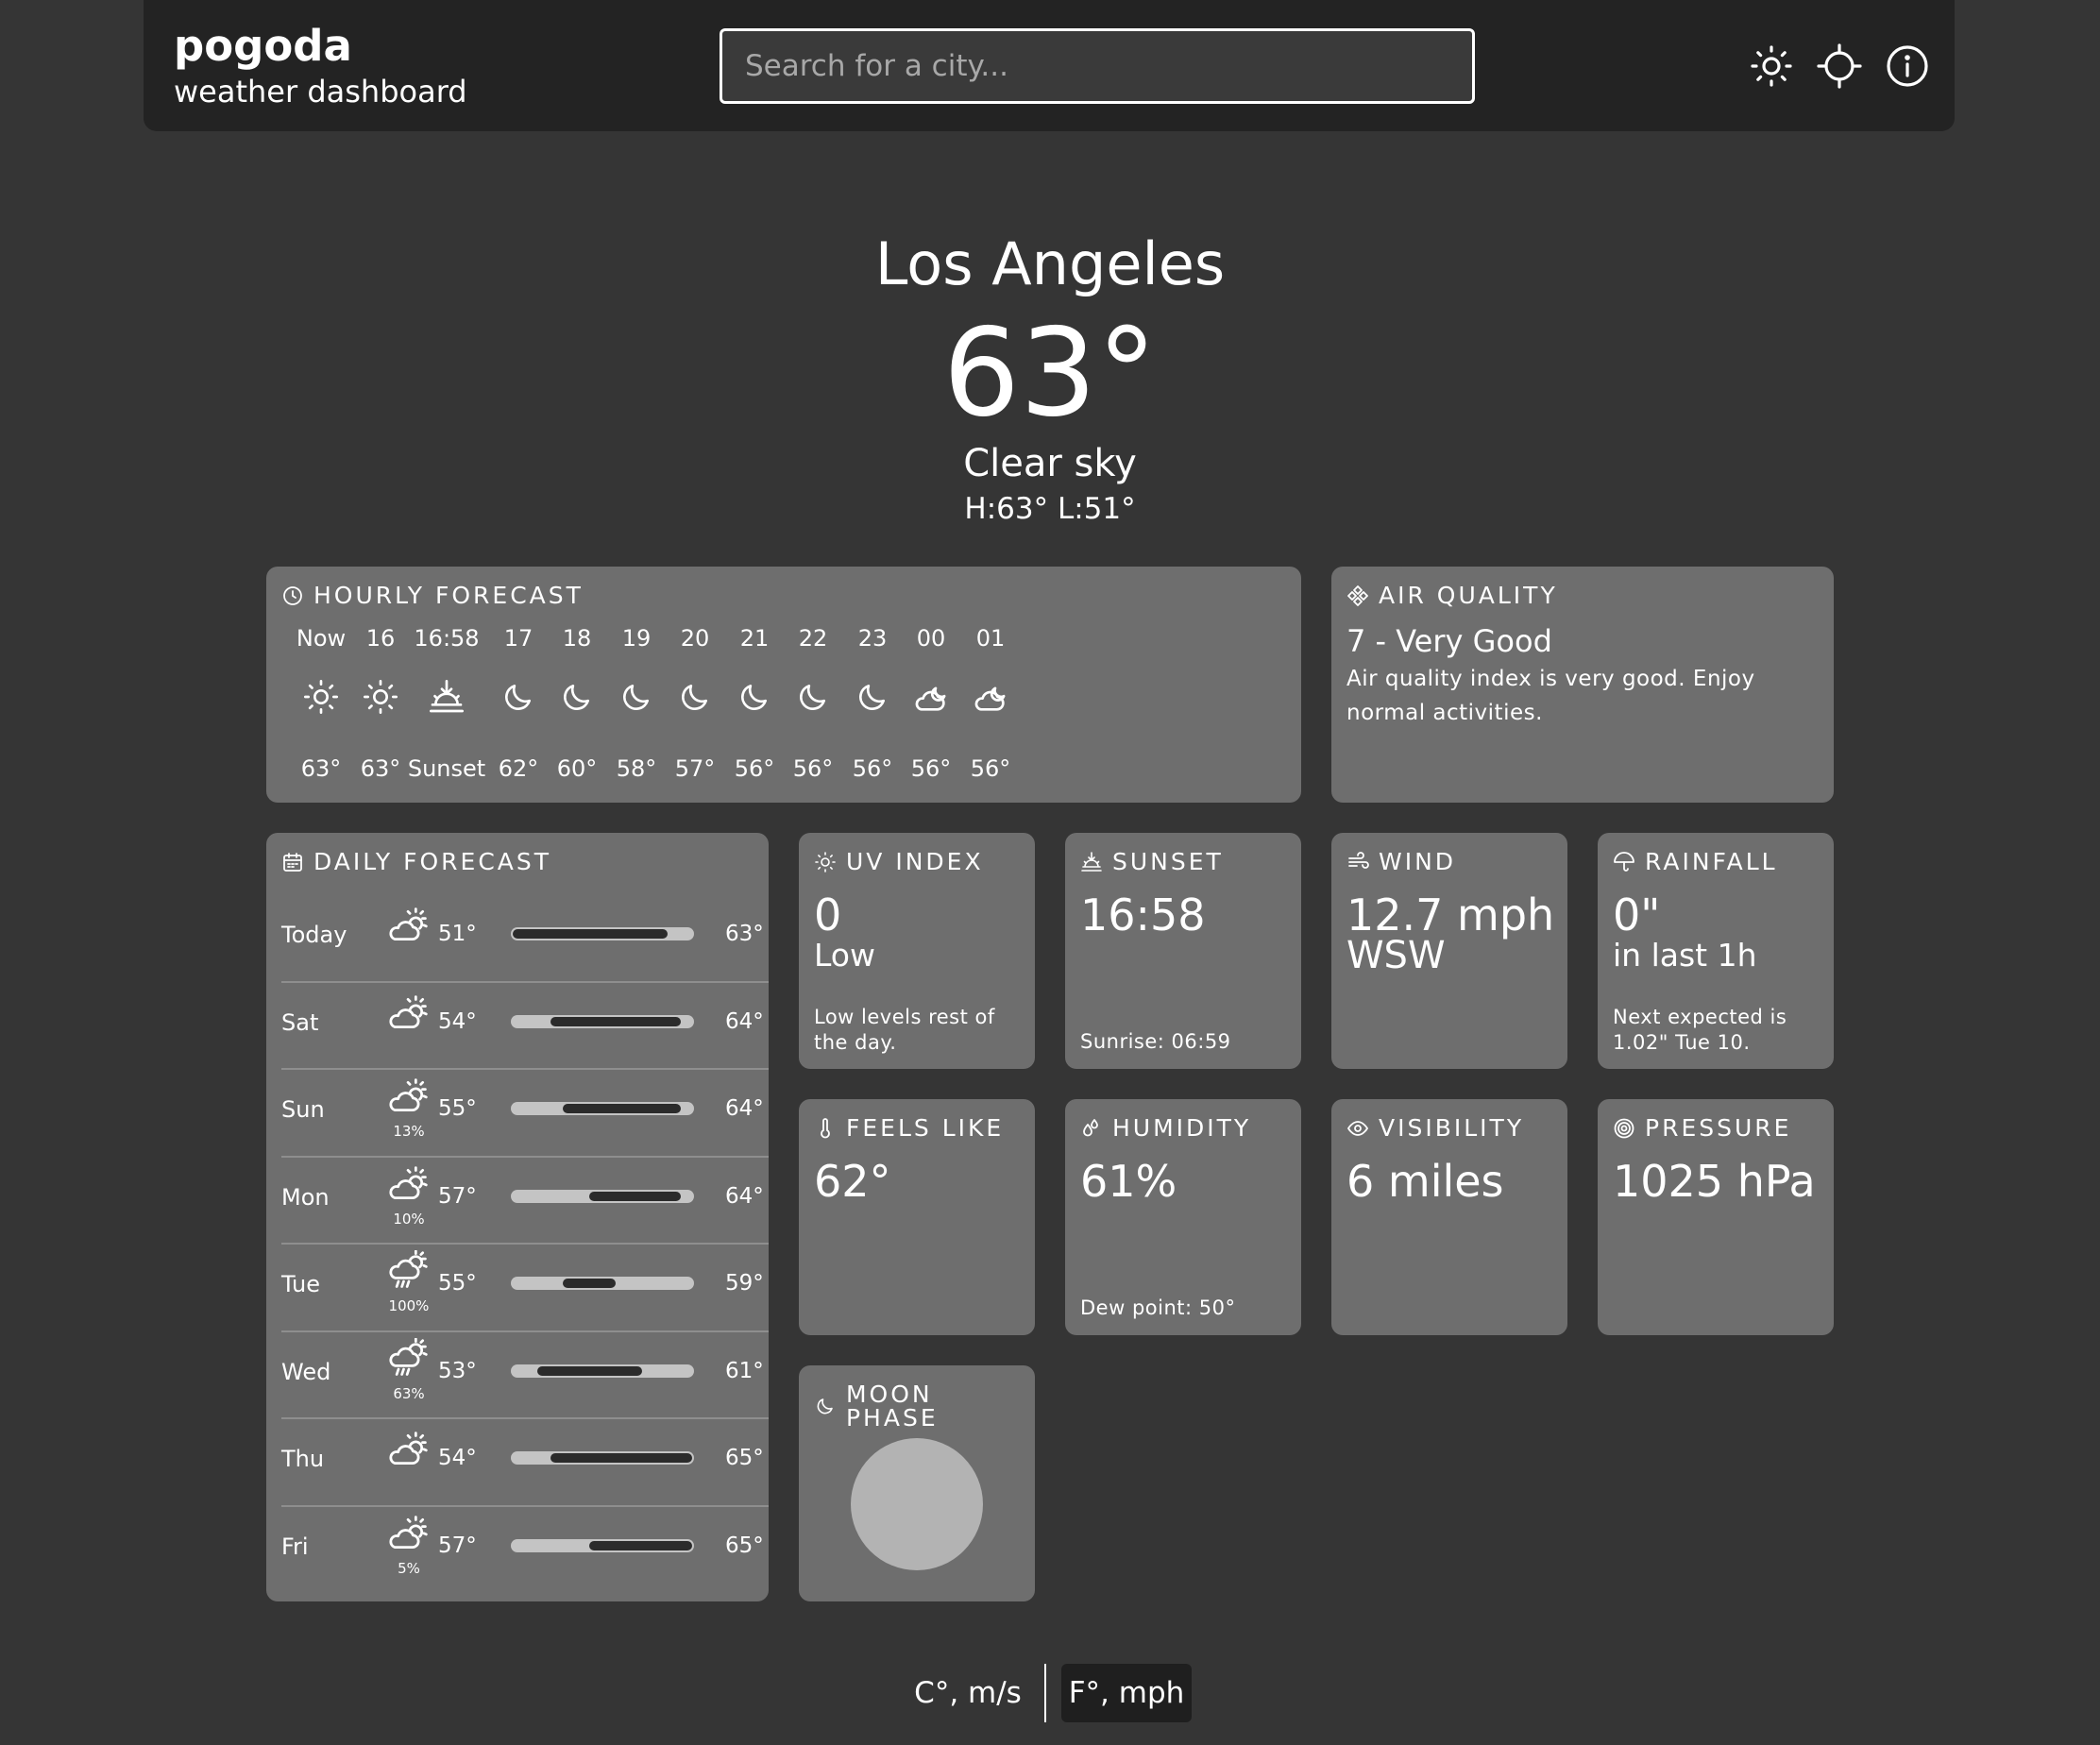  Describe the element at coordinates (1357, 1128) in the screenshot. I see `eye-icon` at that location.